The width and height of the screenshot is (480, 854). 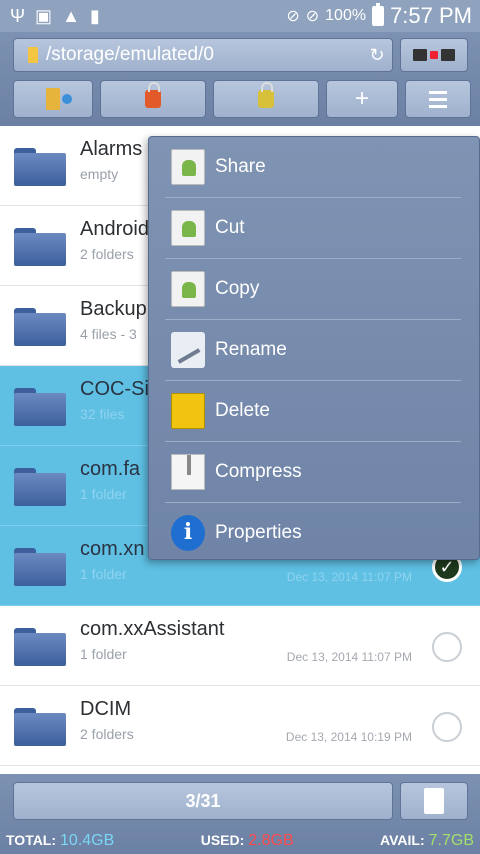 What do you see at coordinates (94, 15) in the screenshot?
I see `sd-card-icon: ▮` at bounding box center [94, 15].